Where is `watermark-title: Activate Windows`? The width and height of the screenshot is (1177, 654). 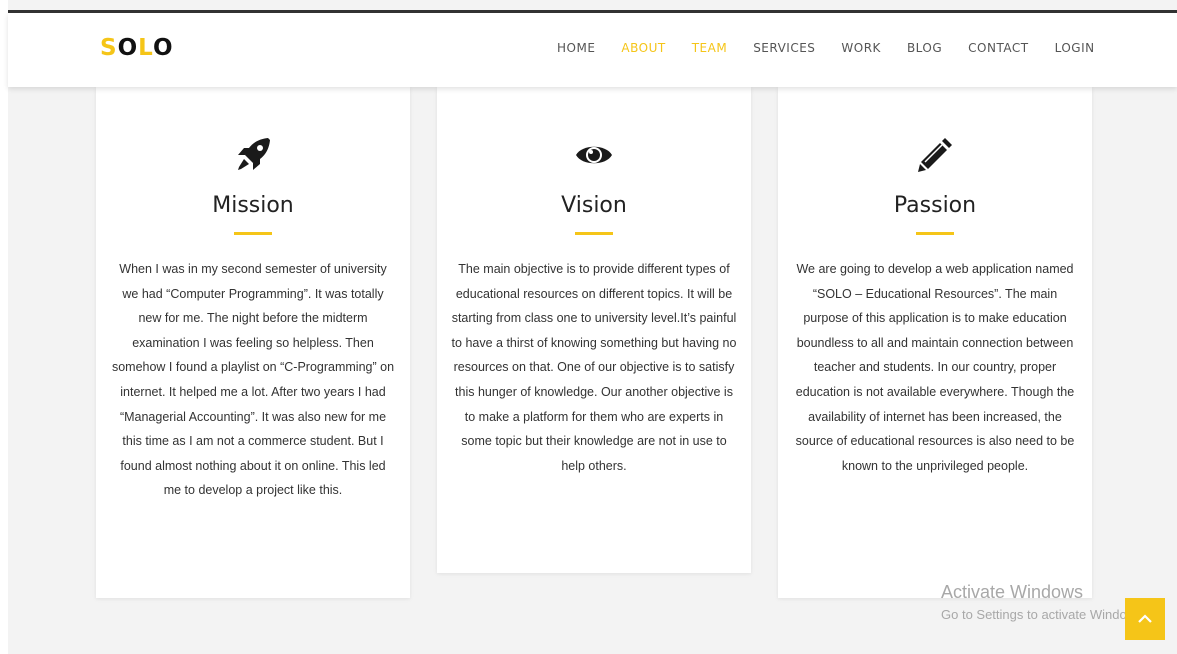
watermark-title: Activate Windows is located at coordinates (1012, 592).